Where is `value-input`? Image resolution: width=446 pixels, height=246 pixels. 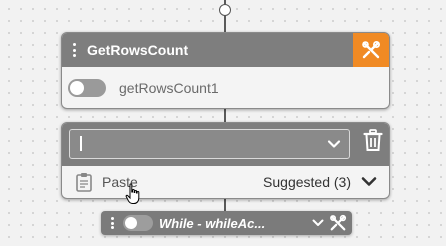 value-input is located at coordinates (209, 144).